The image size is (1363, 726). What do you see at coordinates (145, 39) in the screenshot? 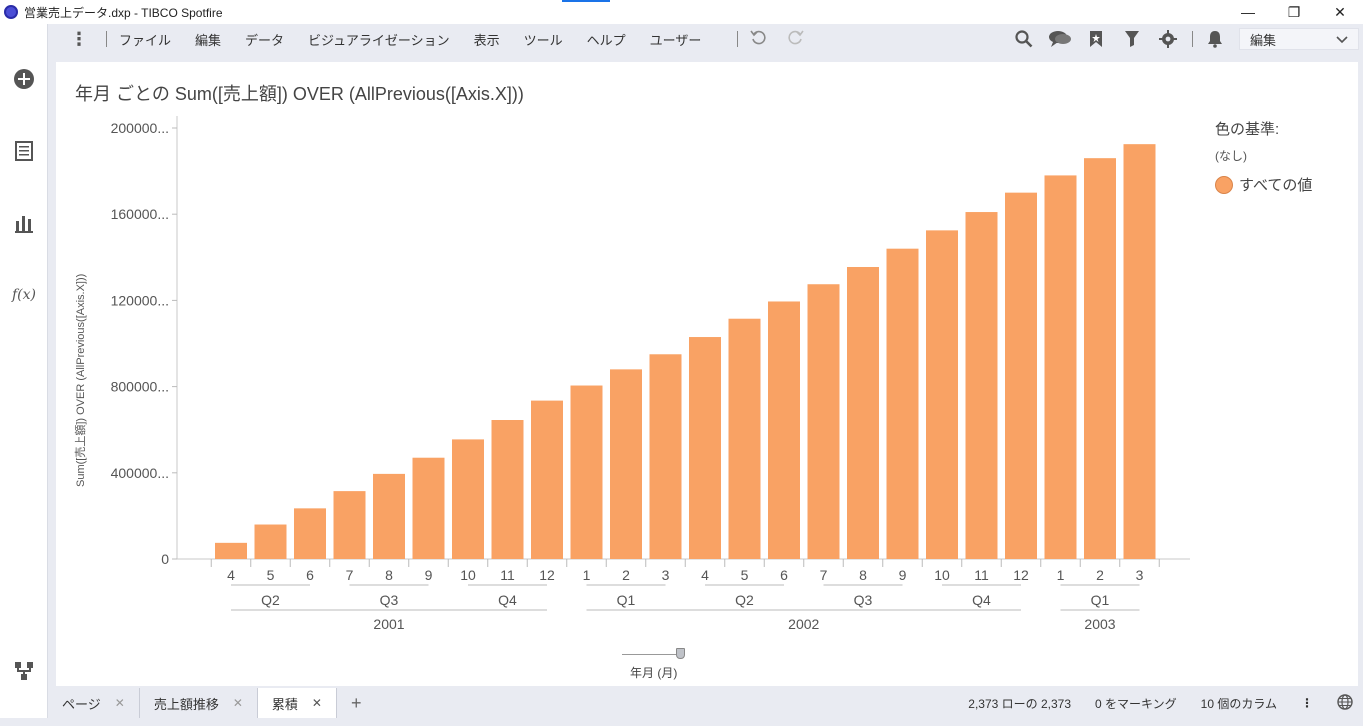
I see `menu-file: ファイル` at bounding box center [145, 39].